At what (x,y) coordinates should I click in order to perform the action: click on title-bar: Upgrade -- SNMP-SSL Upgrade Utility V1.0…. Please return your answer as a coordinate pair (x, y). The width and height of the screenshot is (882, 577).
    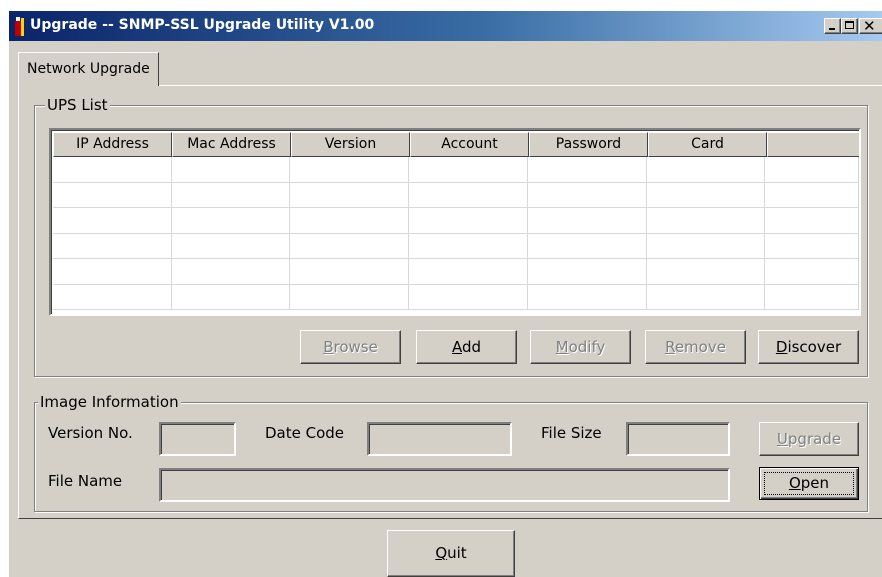
    Looking at the image, I should click on (445, 26).